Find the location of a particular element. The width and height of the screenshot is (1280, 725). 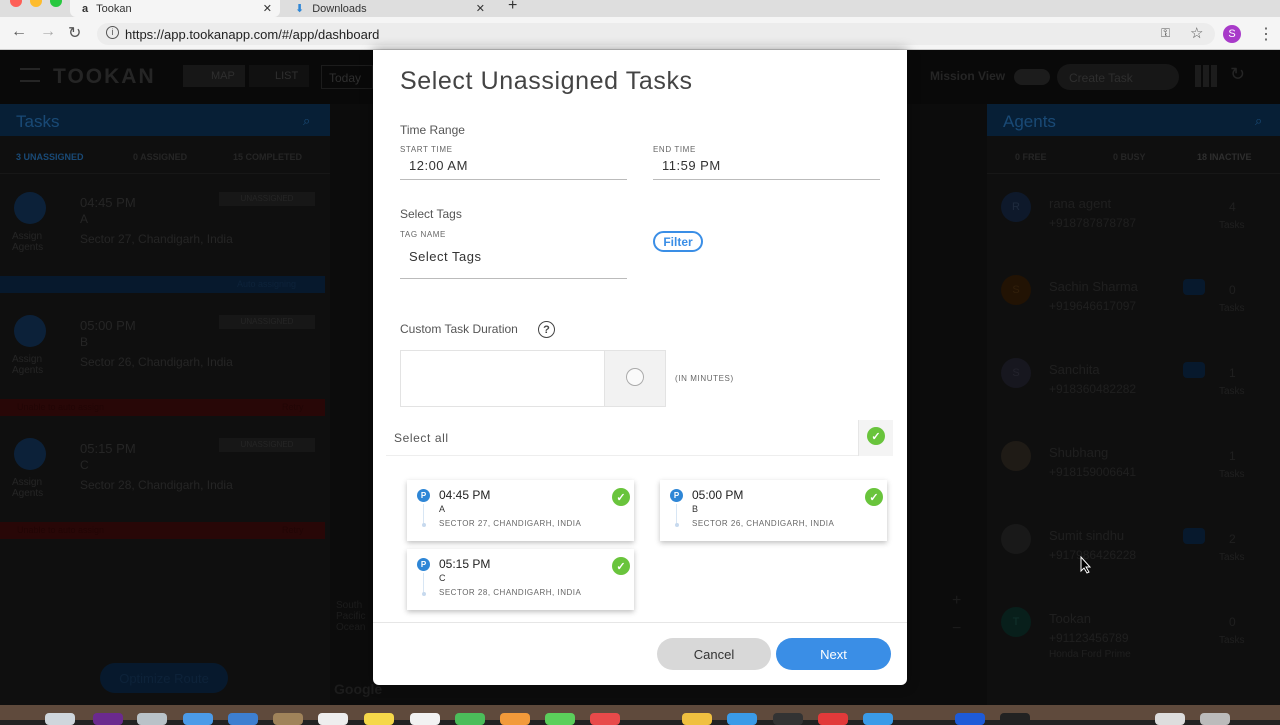

calendar-icon is located at coordinates (333, 719).